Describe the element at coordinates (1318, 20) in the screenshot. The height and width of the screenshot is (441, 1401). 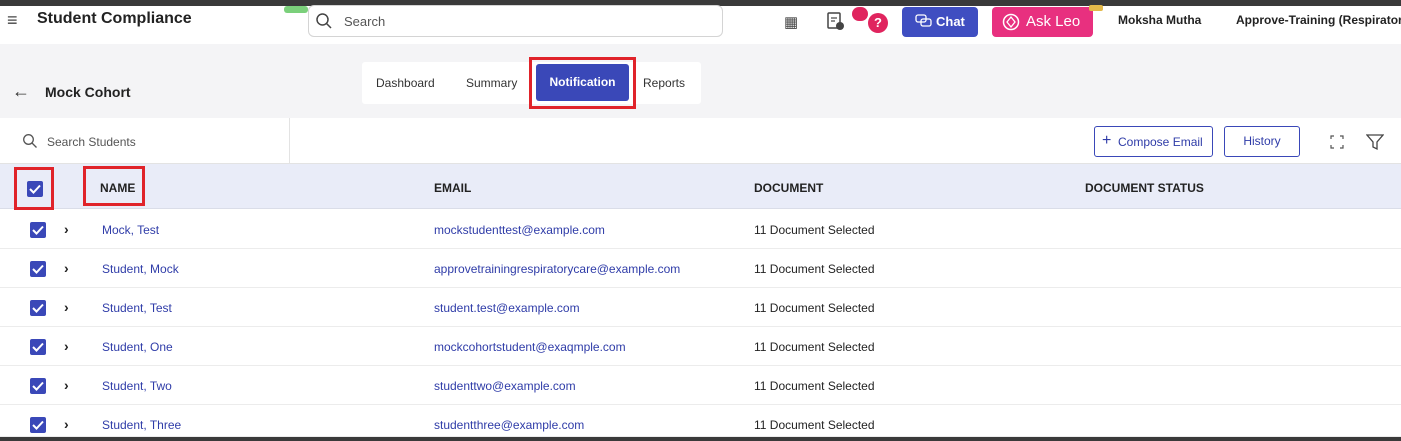
I see `user-role: Approve-Training (RespiratoryCare)` at that location.